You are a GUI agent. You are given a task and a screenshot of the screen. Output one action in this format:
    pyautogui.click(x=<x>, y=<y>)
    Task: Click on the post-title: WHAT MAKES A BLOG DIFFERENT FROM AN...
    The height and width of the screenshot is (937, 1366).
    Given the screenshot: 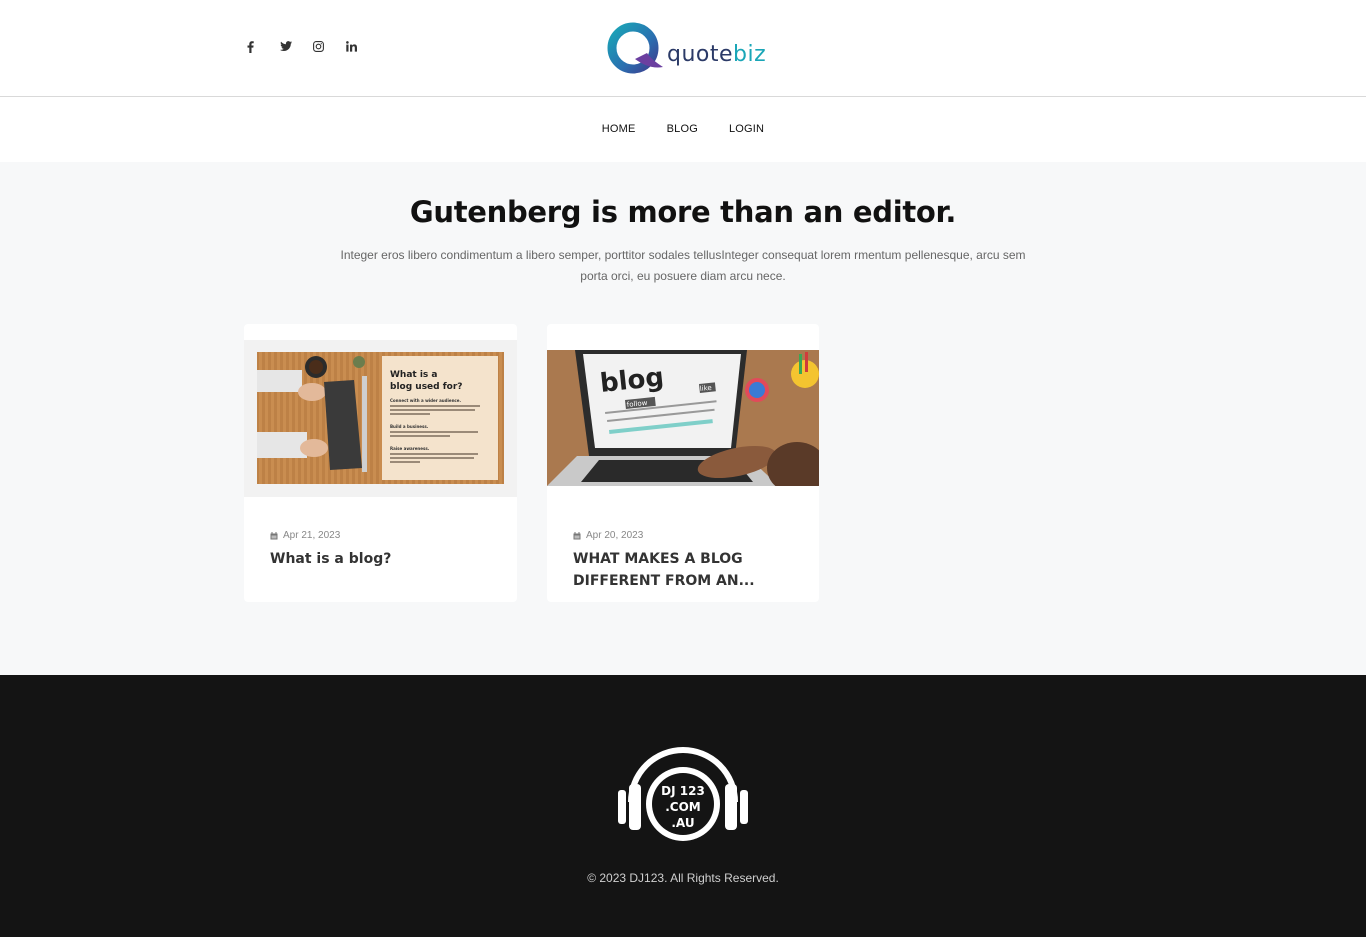 What is the action you would take?
    pyautogui.click(x=688, y=570)
    